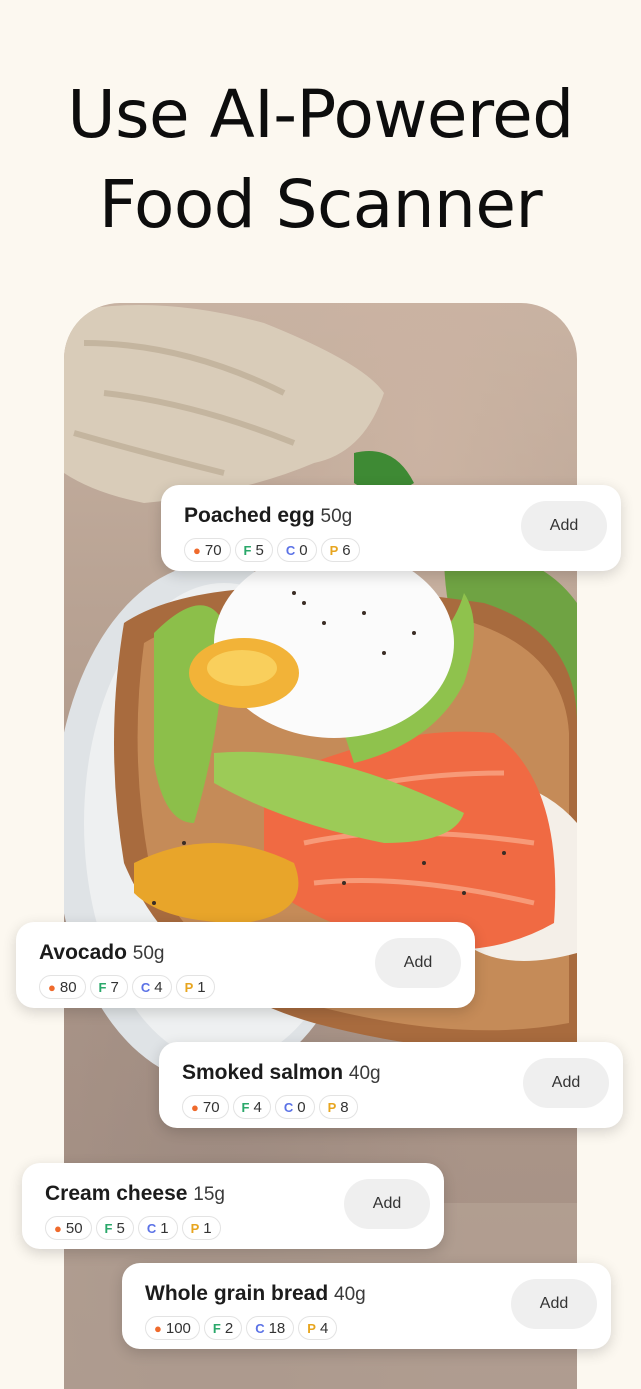 The width and height of the screenshot is (641, 1389). I want to click on fat-value: 2, so click(229, 1328).